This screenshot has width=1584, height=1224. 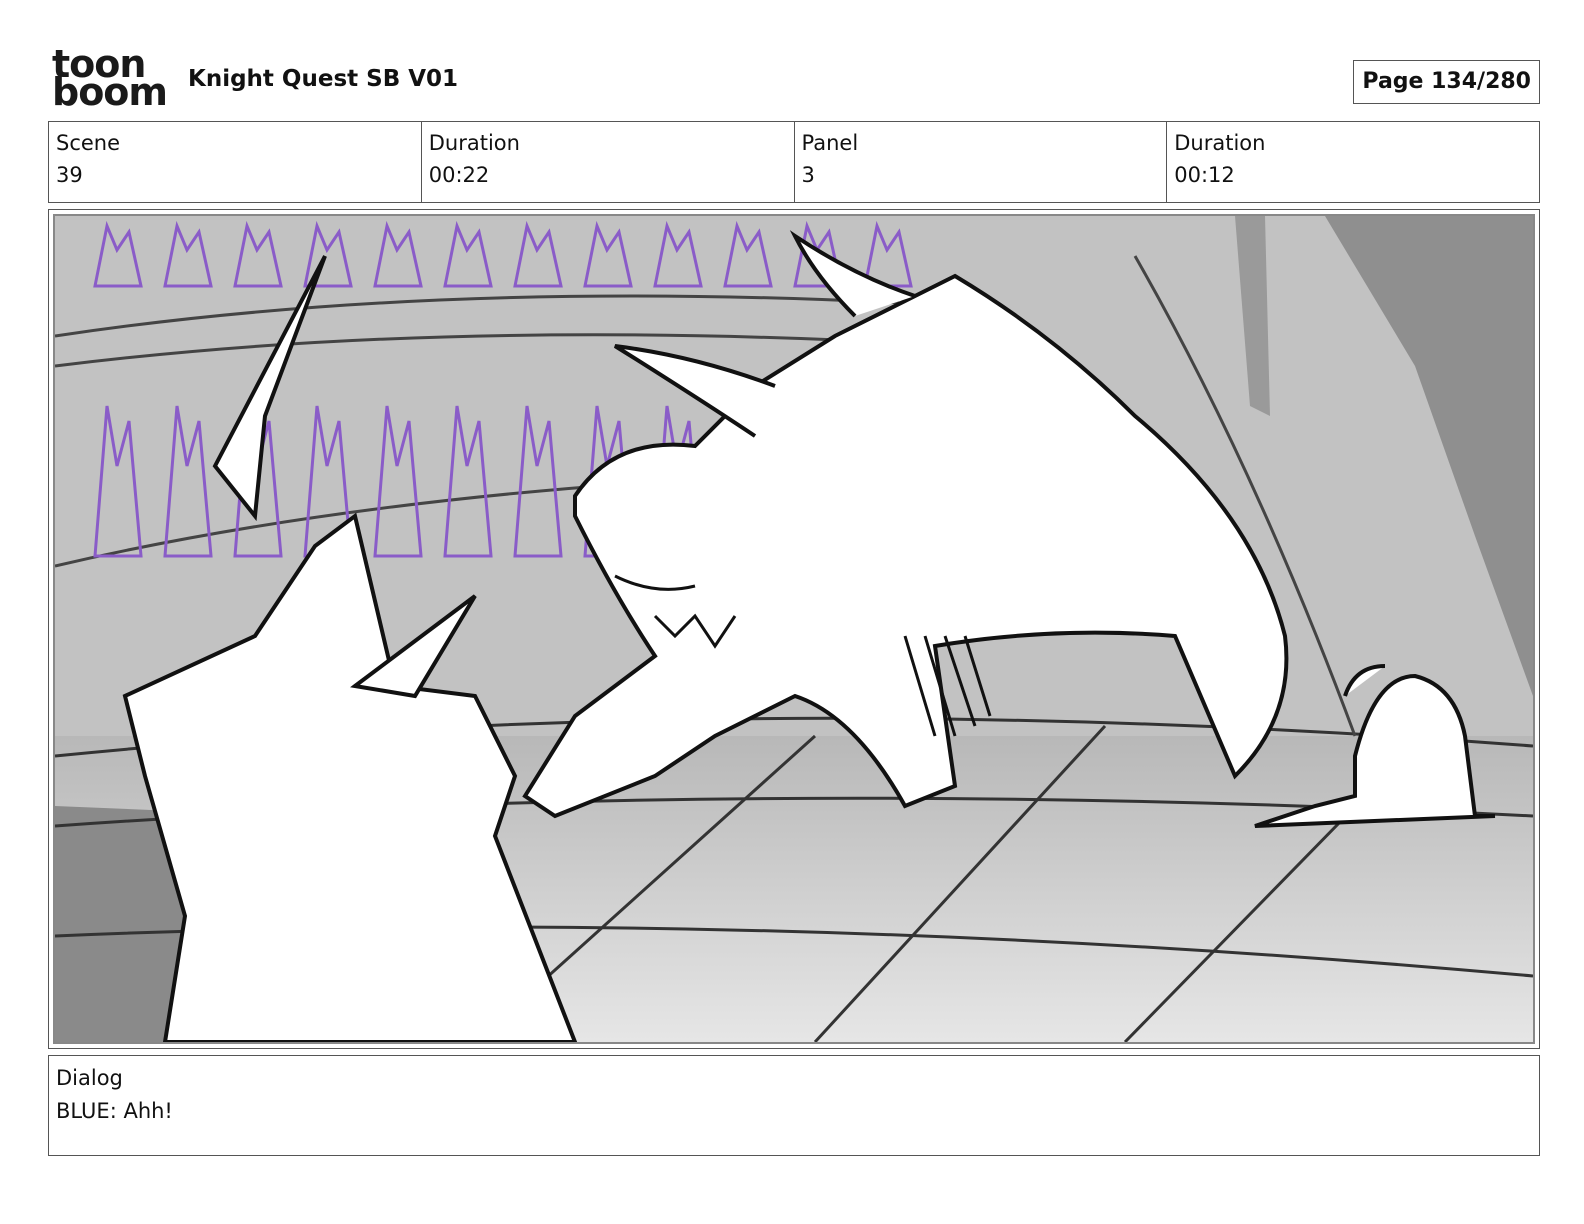 I want to click on document-title: Knight Quest SB V01, so click(x=323, y=79).